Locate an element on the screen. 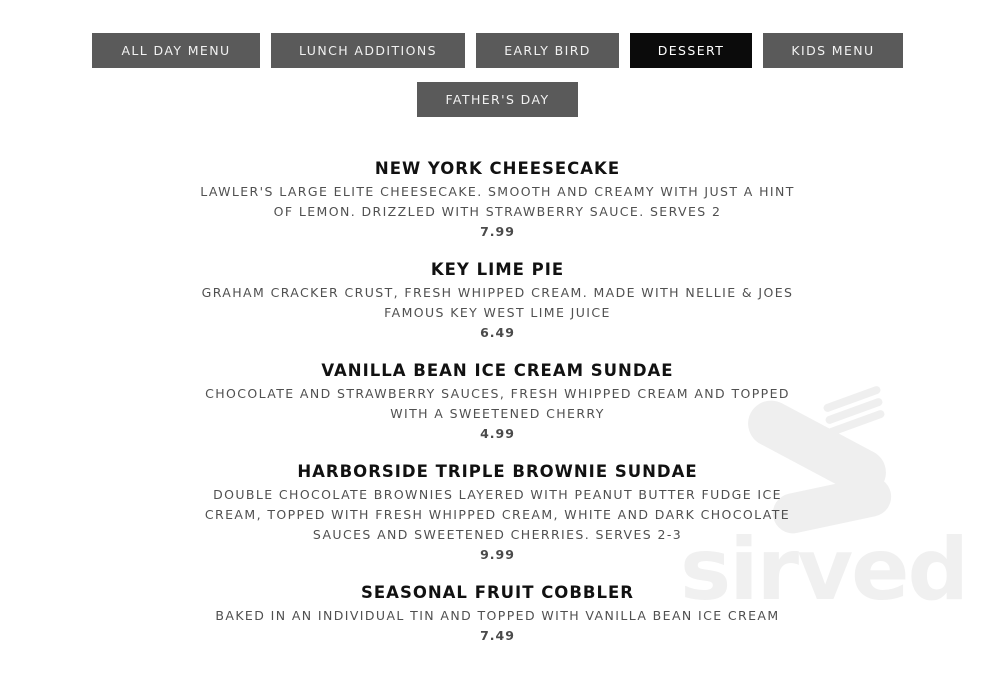  tab-fathers-day: FATHER'S DAY is located at coordinates (497, 99).